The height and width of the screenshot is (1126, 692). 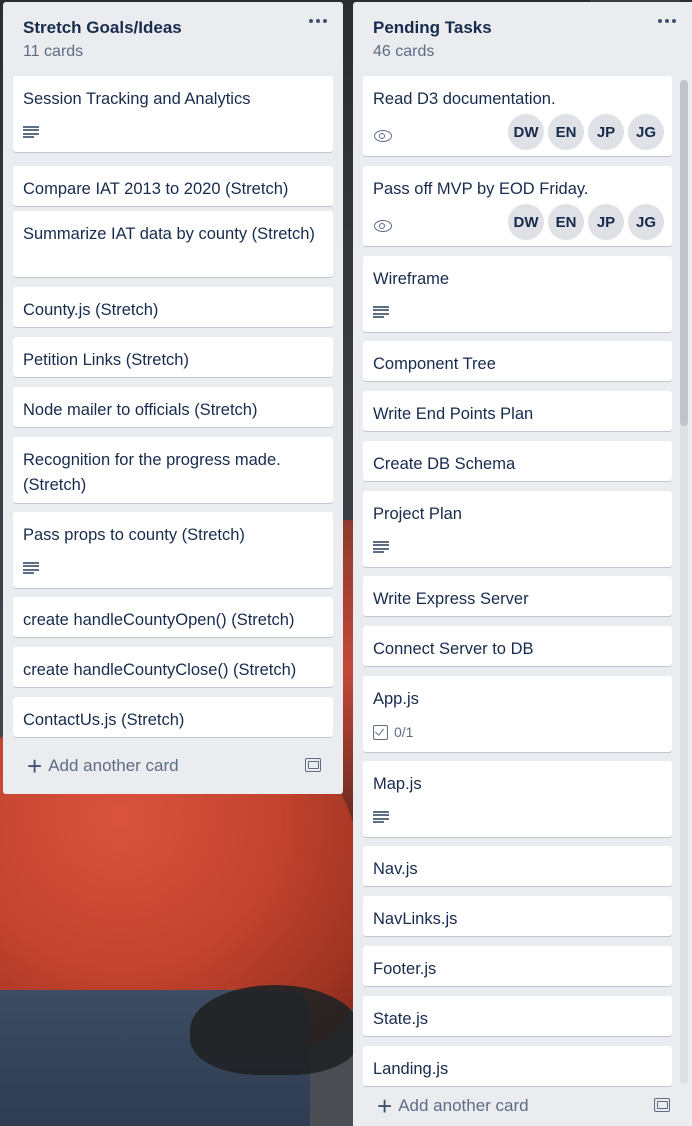 I want to click on list-title: Stretch Goals/Ideas, so click(x=177, y=28).